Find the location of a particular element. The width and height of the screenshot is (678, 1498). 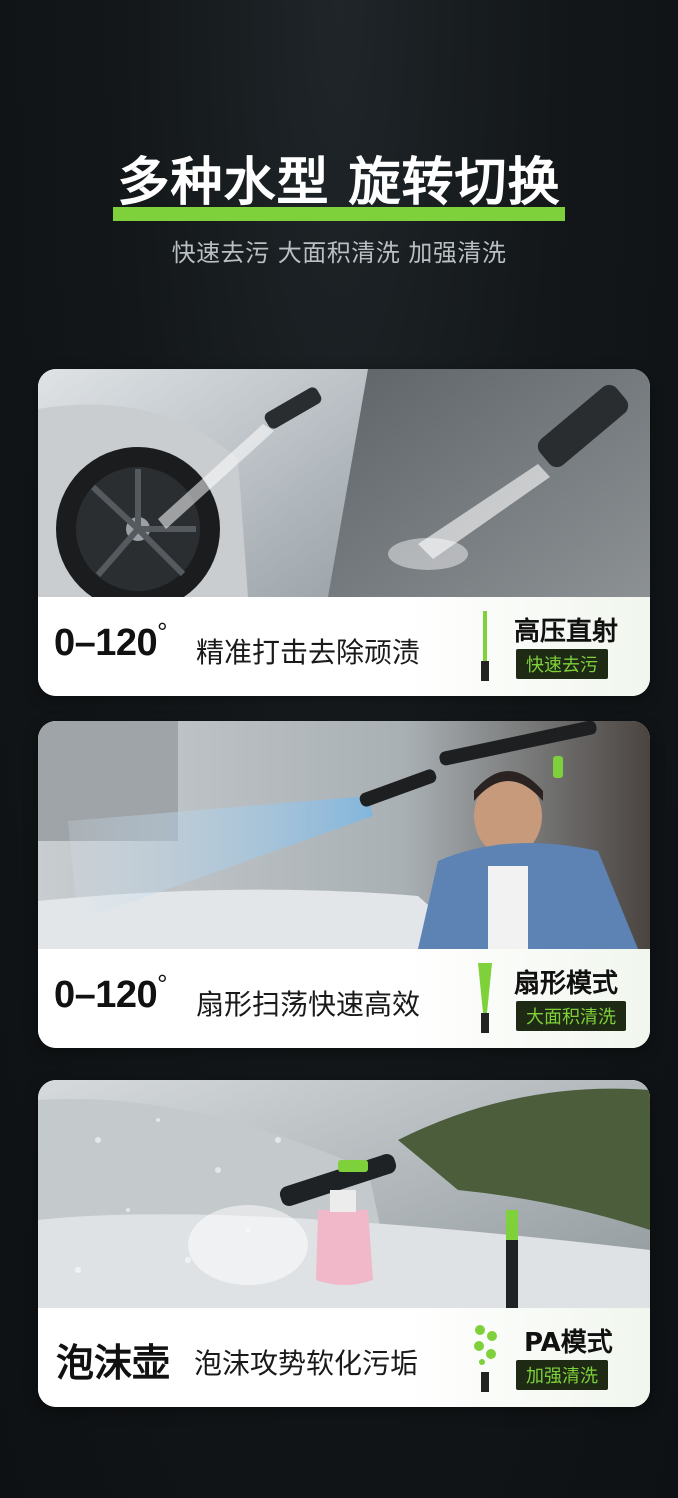

card-info: 0–120° 扇形扫荡快速高效 扇形模式 大面积清洗 is located at coordinates (344, 998).